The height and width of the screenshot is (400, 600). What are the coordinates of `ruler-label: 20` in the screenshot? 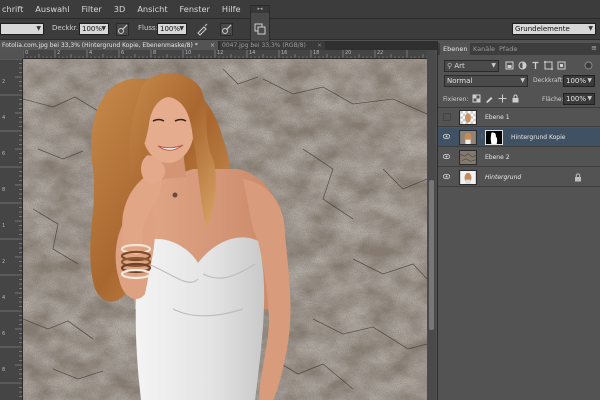 It's located at (348, 53).